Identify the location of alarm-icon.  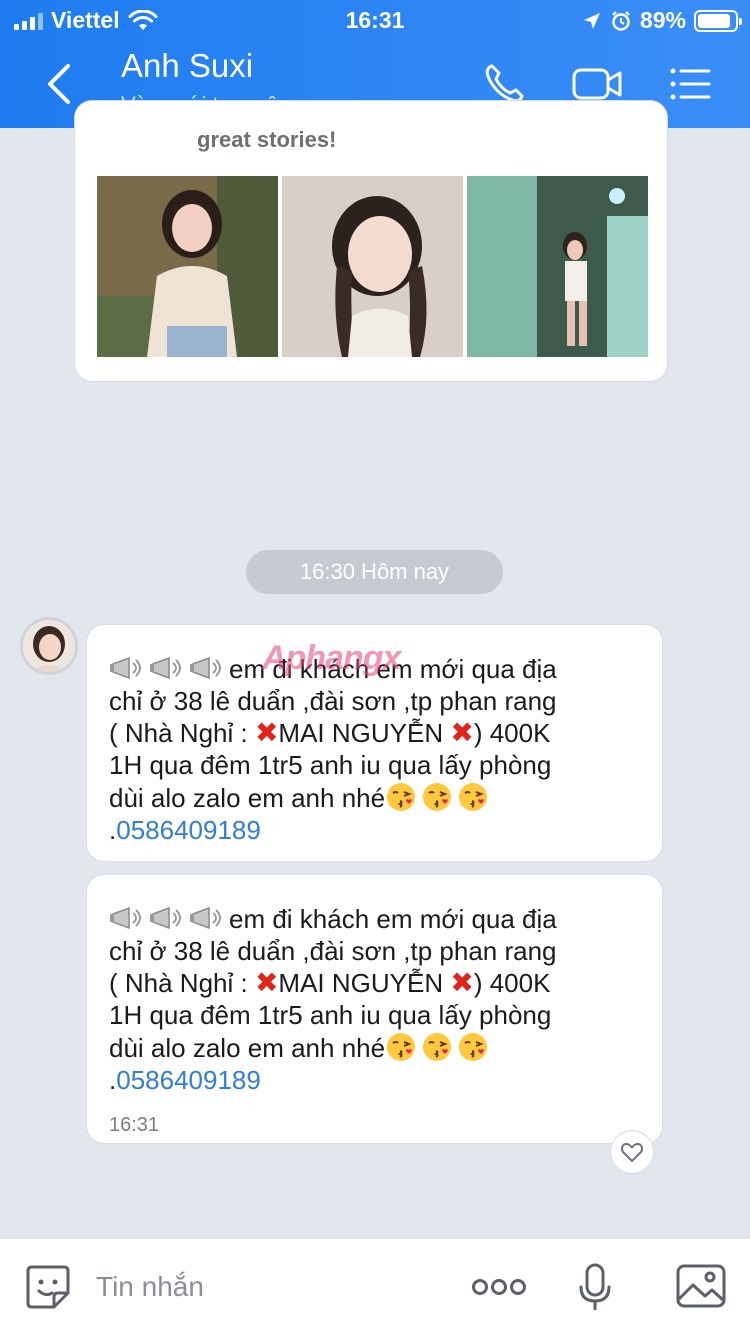
(621, 20).